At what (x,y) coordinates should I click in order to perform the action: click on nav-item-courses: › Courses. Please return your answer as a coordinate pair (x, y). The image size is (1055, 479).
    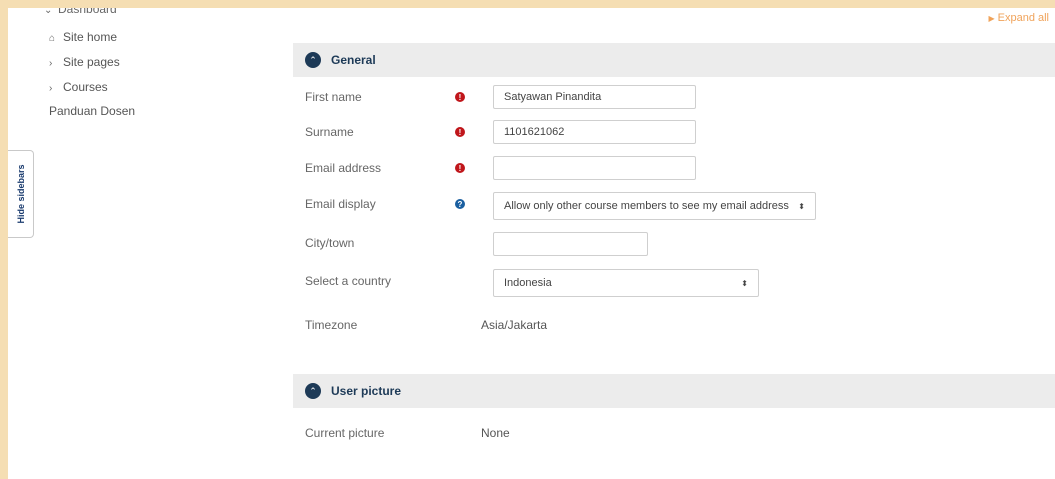
    Looking at the image, I should click on (78, 87).